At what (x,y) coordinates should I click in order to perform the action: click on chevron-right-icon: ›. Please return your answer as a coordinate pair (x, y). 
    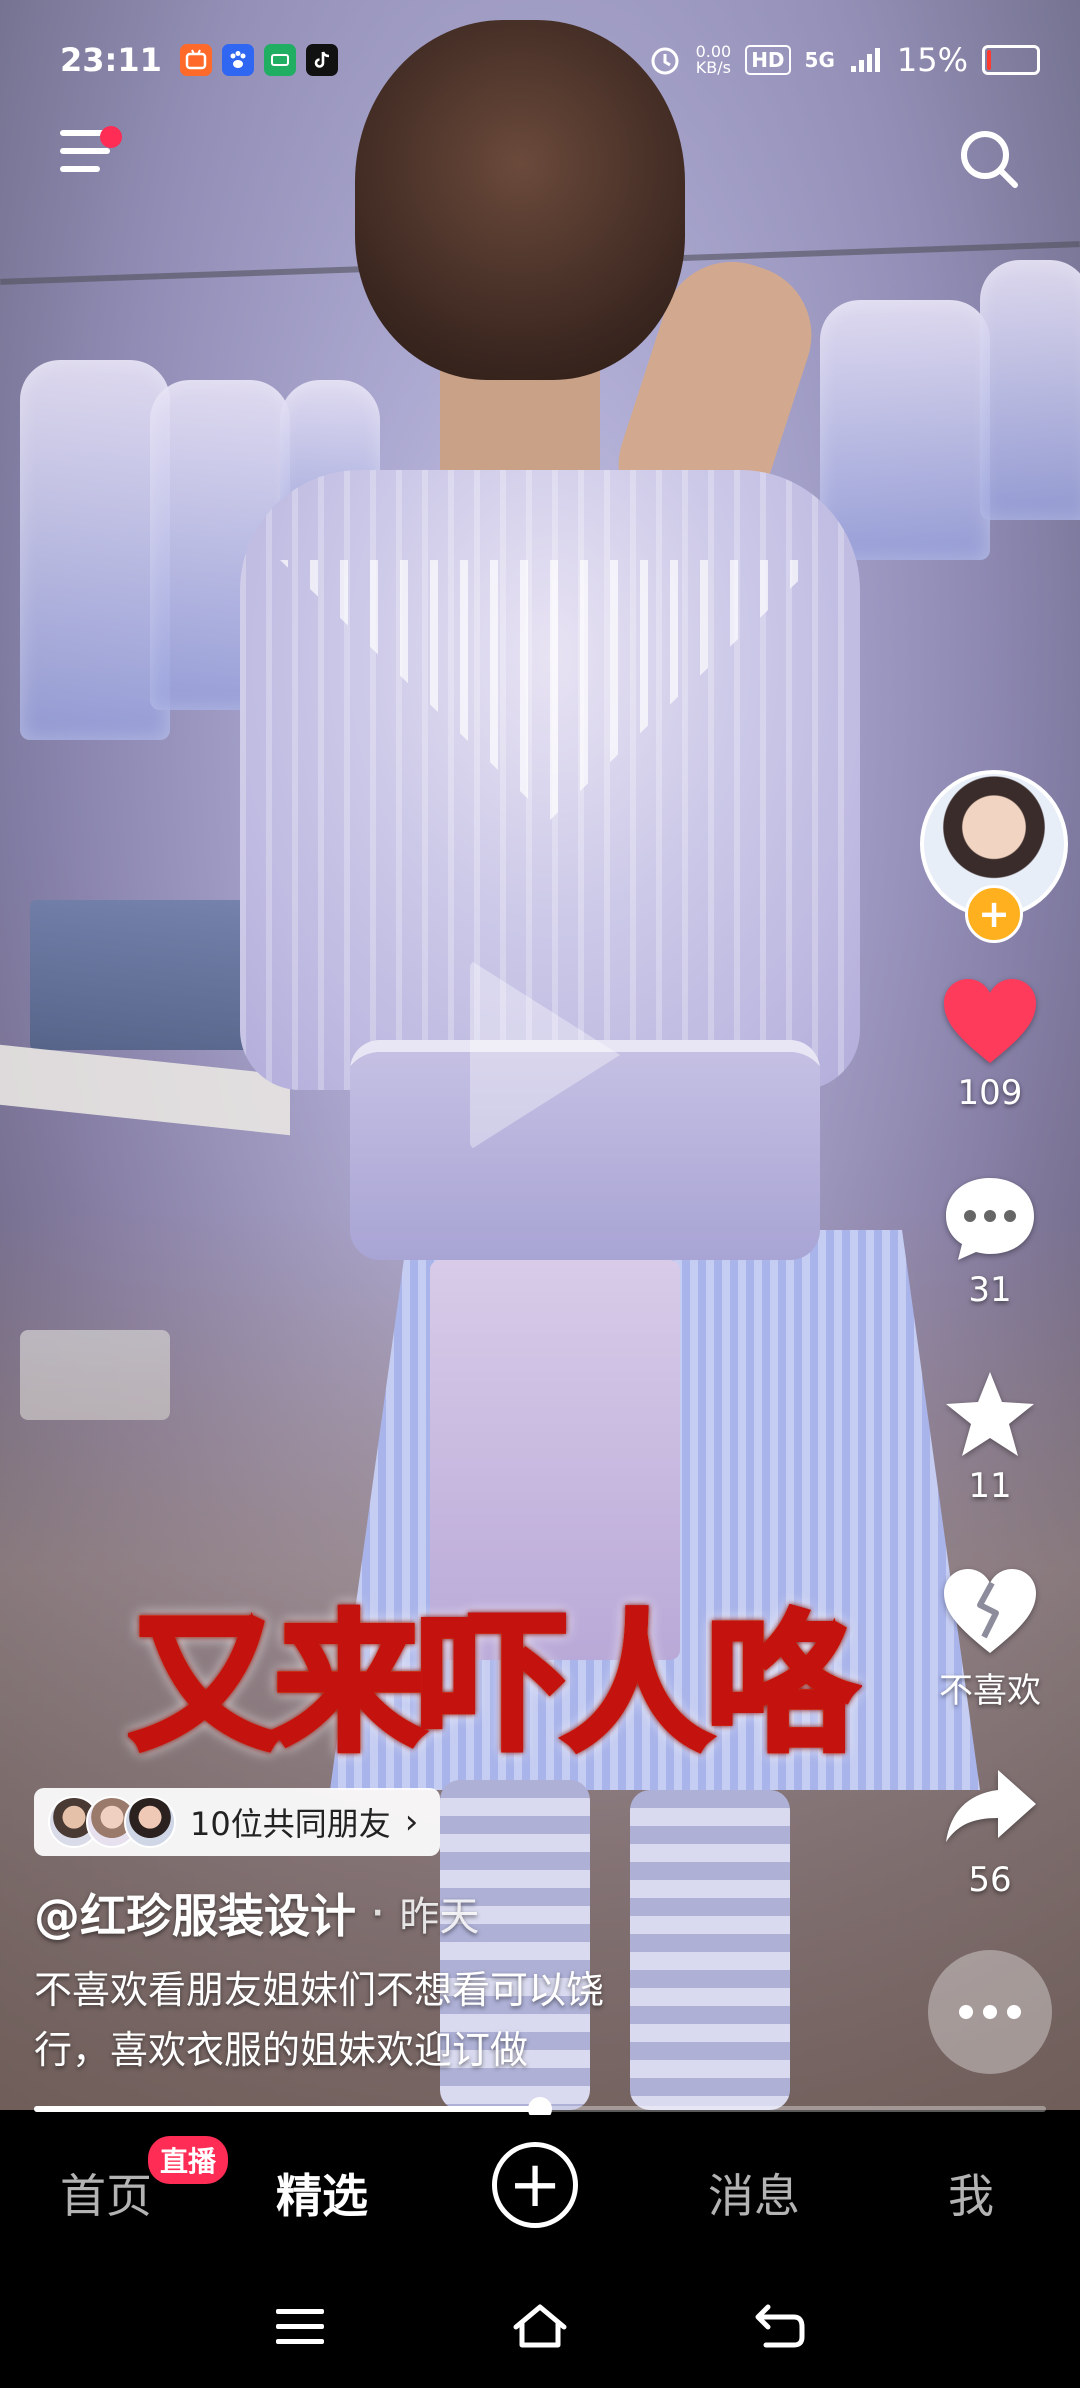
    Looking at the image, I should click on (411, 1822).